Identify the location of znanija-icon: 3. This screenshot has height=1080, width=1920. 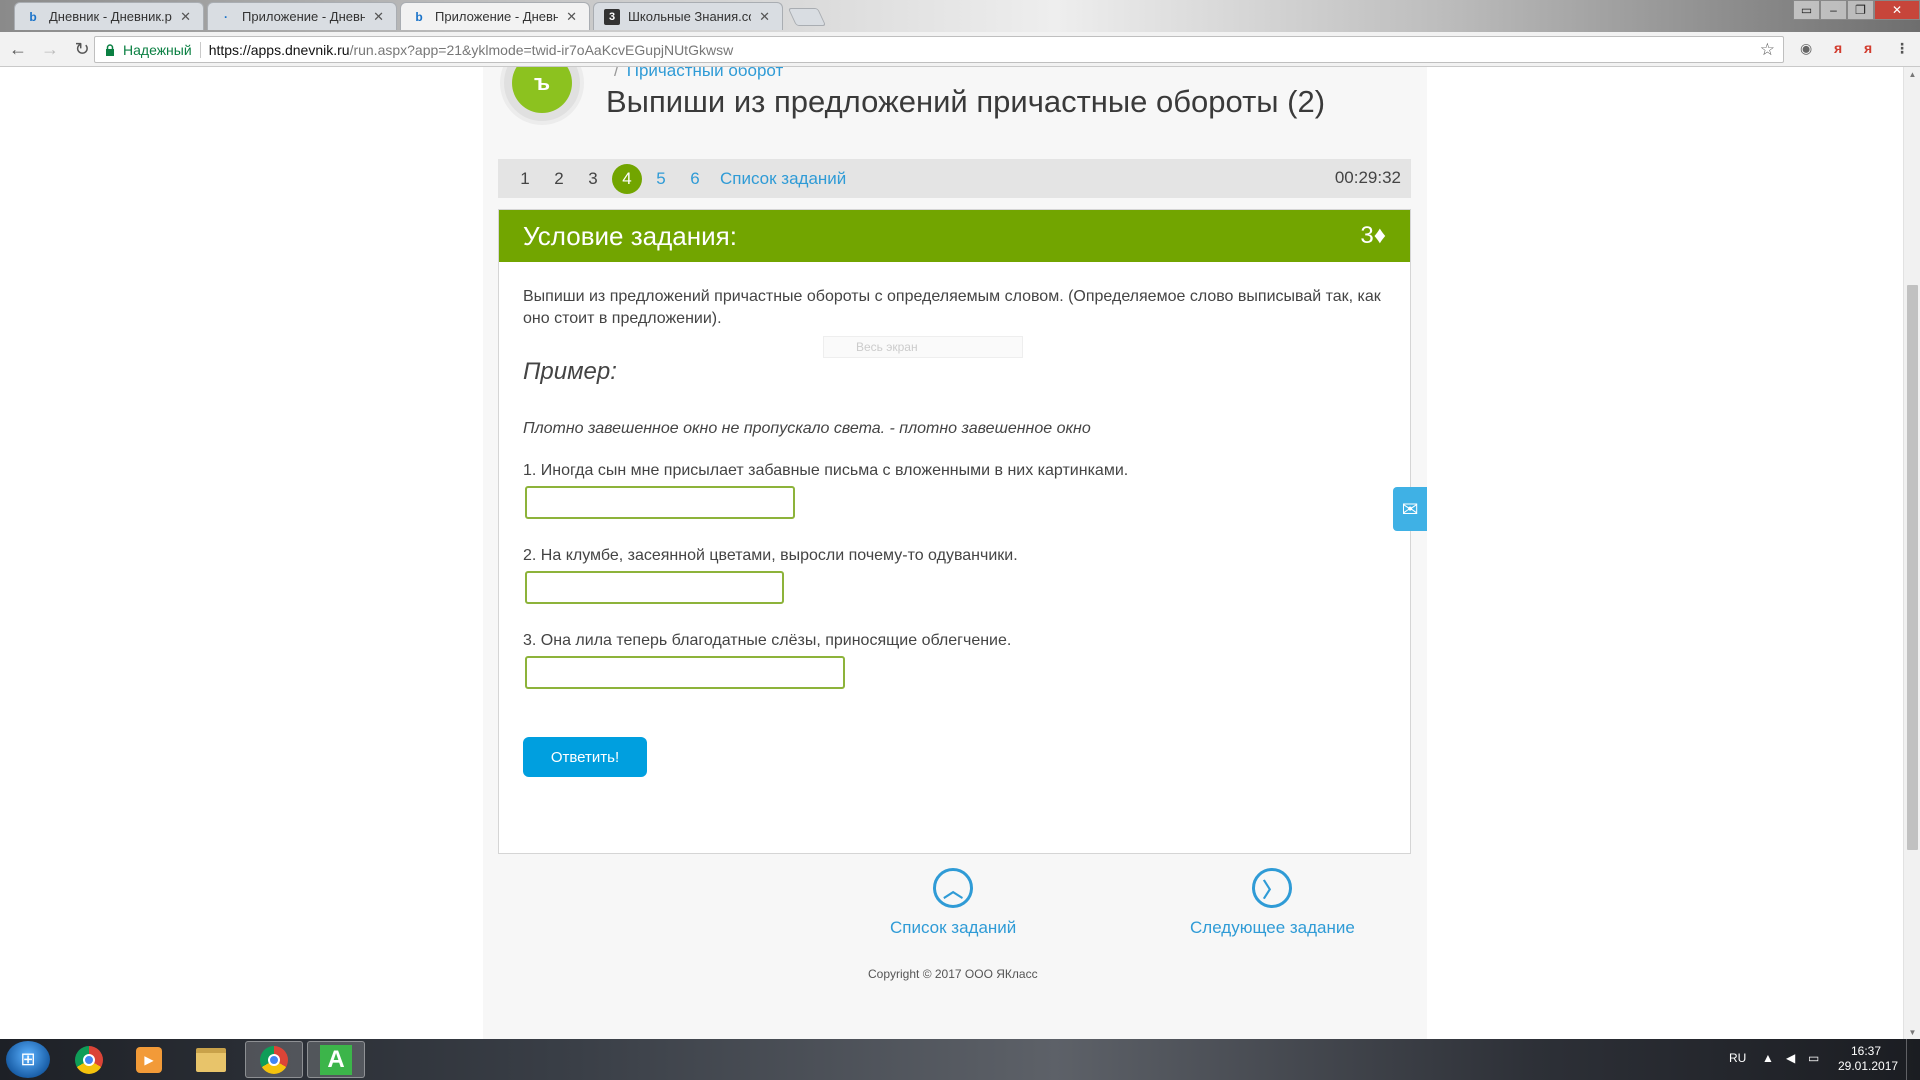
(612, 16).